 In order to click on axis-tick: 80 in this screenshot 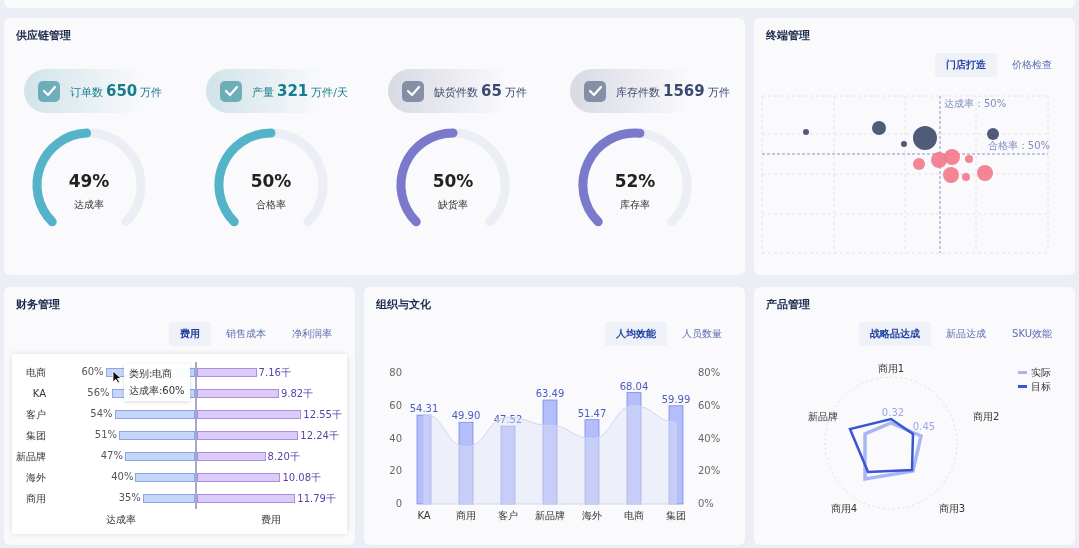, I will do `click(395, 372)`.